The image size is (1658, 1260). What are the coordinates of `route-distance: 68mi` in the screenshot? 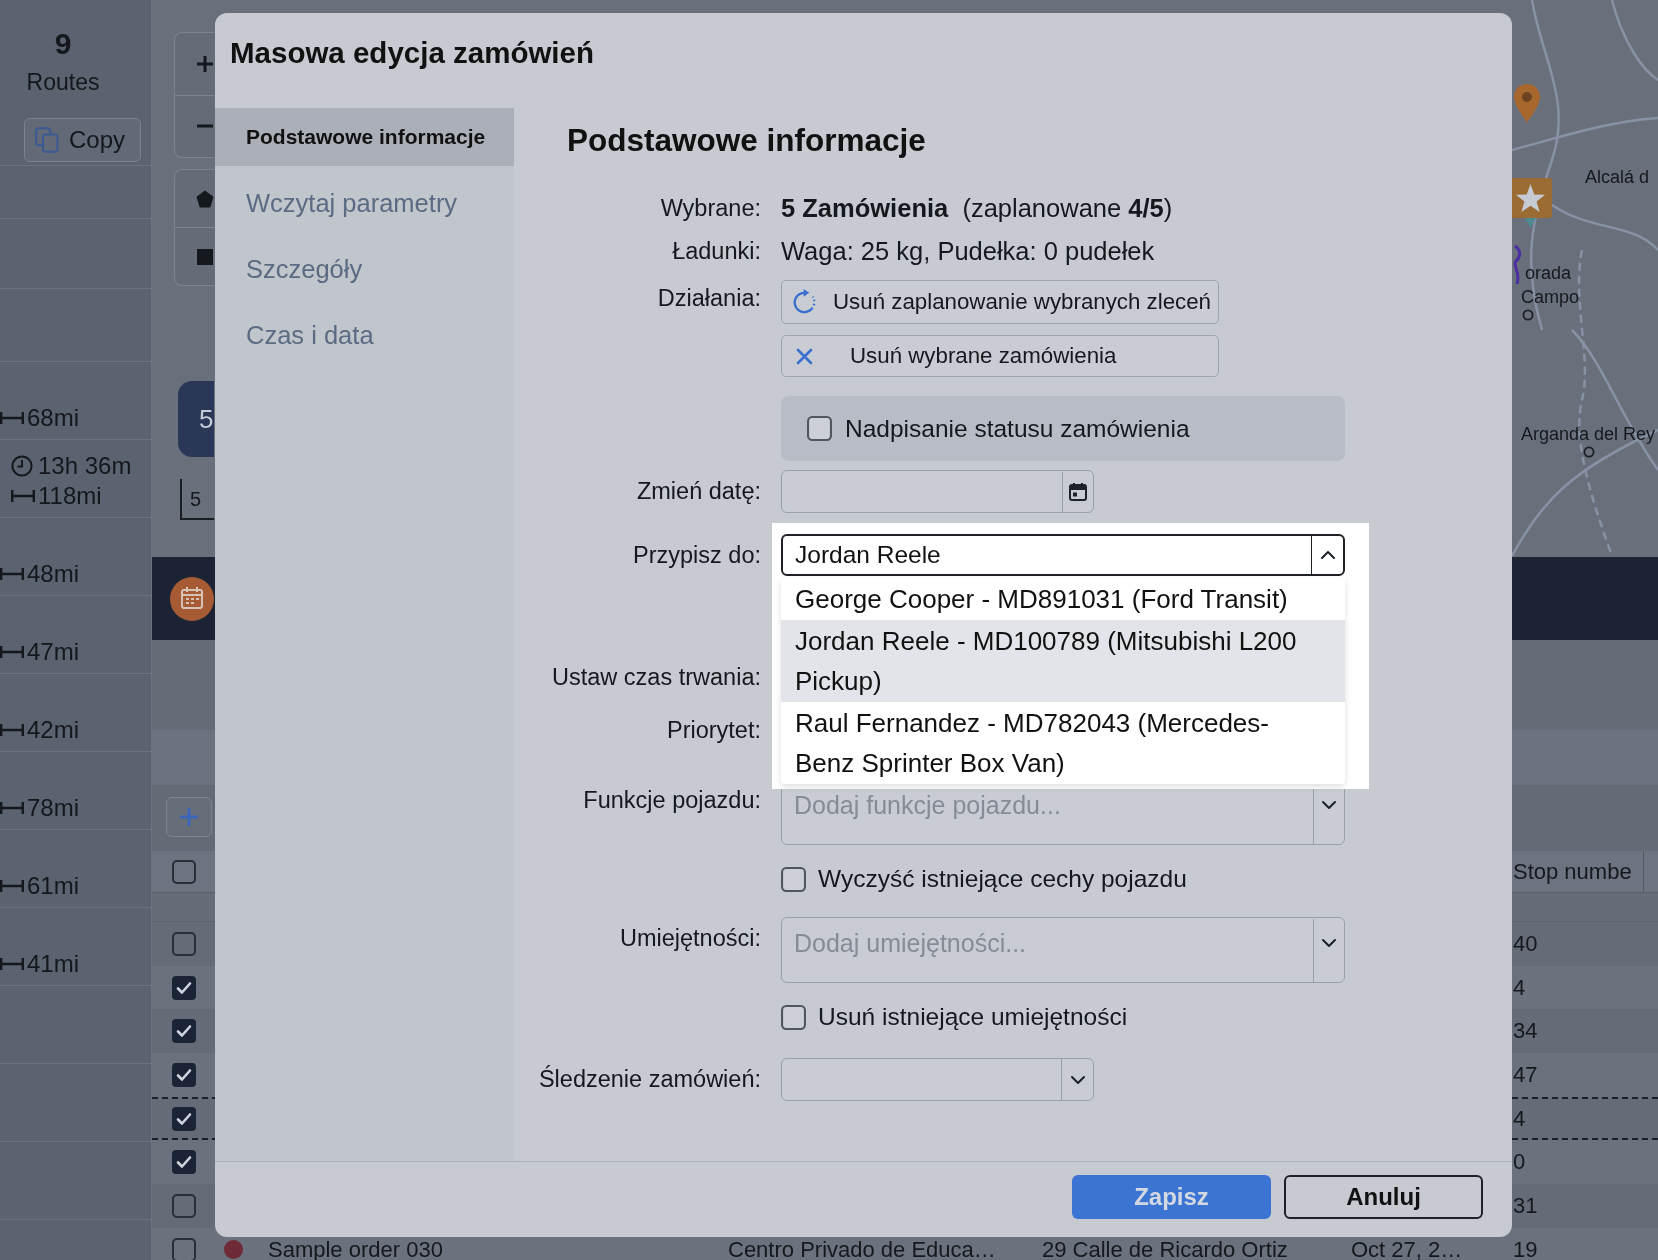 It's located at (53, 418).